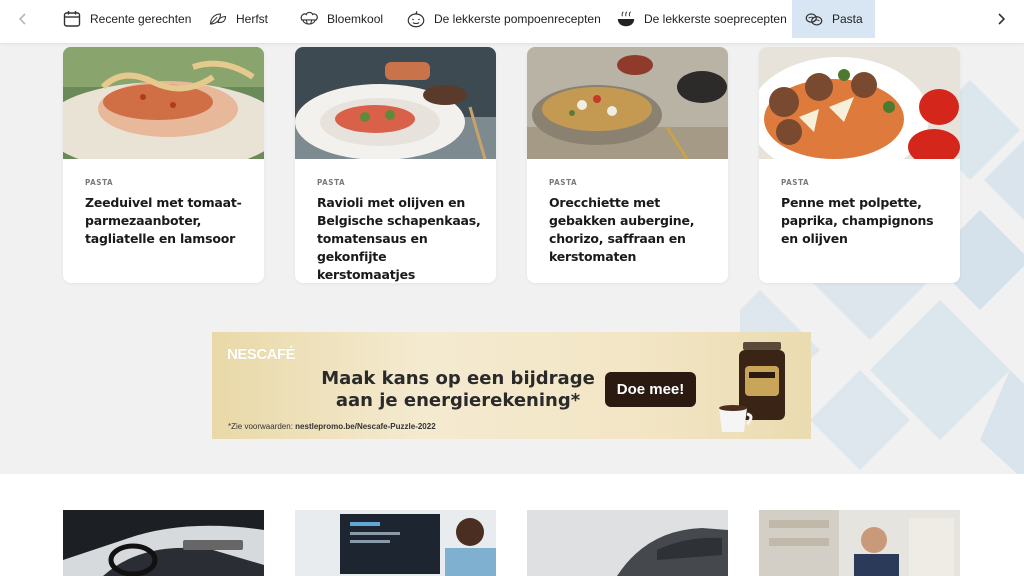 The width and height of the screenshot is (1024, 576). I want to click on nav-item-herfst: Herfst, so click(238, 19).